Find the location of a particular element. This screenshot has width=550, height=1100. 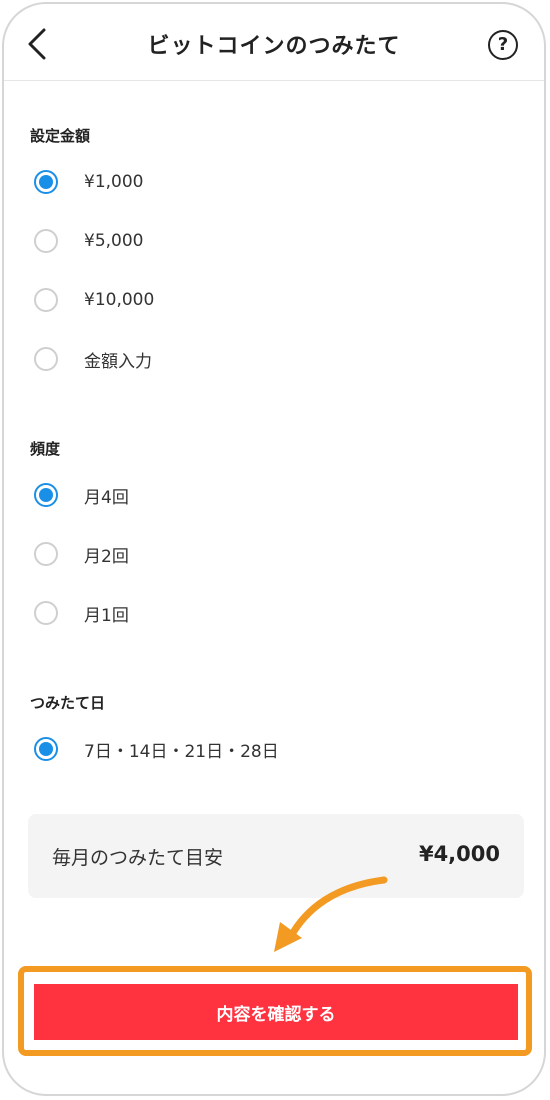

option-label: ¥1,000 is located at coordinates (114, 182).